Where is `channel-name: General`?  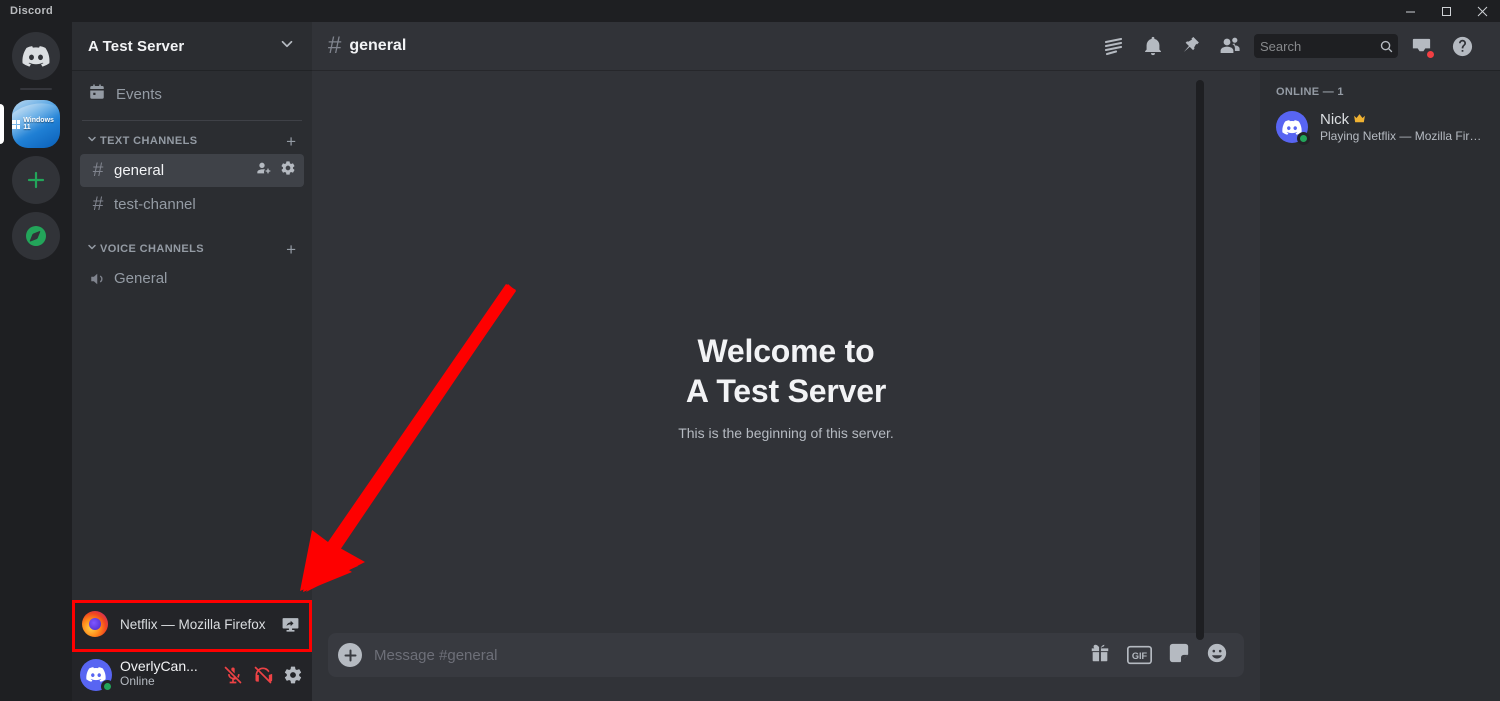
channel-name: General is located at coordinates (141, 278).